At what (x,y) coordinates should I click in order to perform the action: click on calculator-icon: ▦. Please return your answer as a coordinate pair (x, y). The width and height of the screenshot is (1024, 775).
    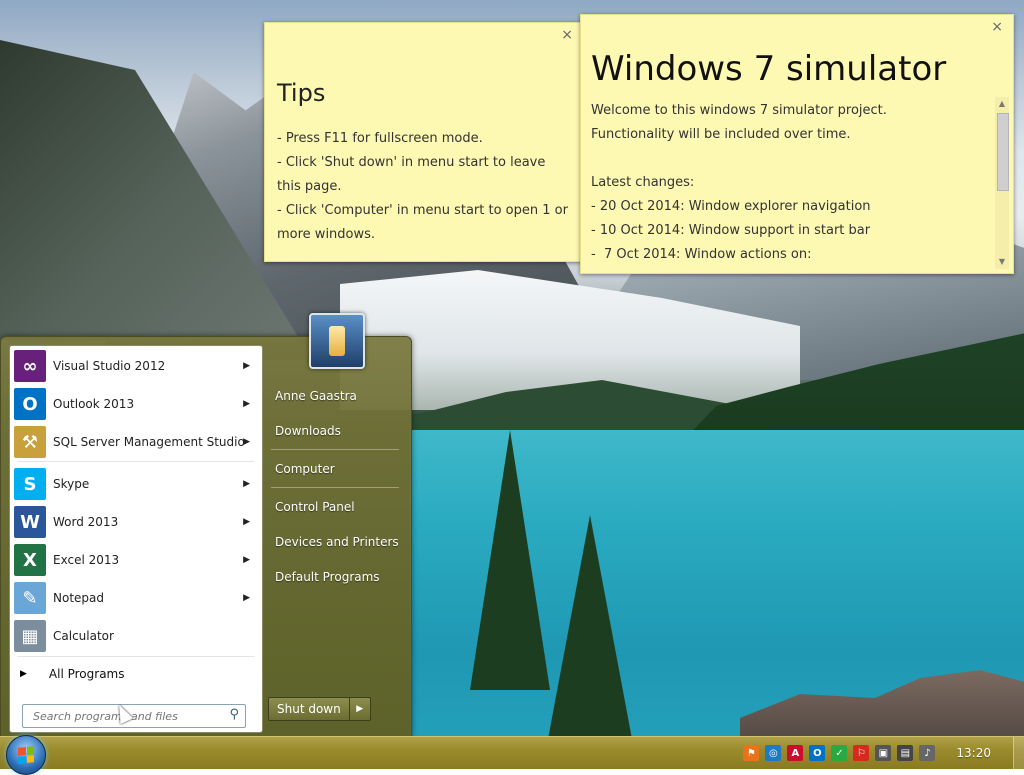
    Looking at the image, I should click on (30, 636).